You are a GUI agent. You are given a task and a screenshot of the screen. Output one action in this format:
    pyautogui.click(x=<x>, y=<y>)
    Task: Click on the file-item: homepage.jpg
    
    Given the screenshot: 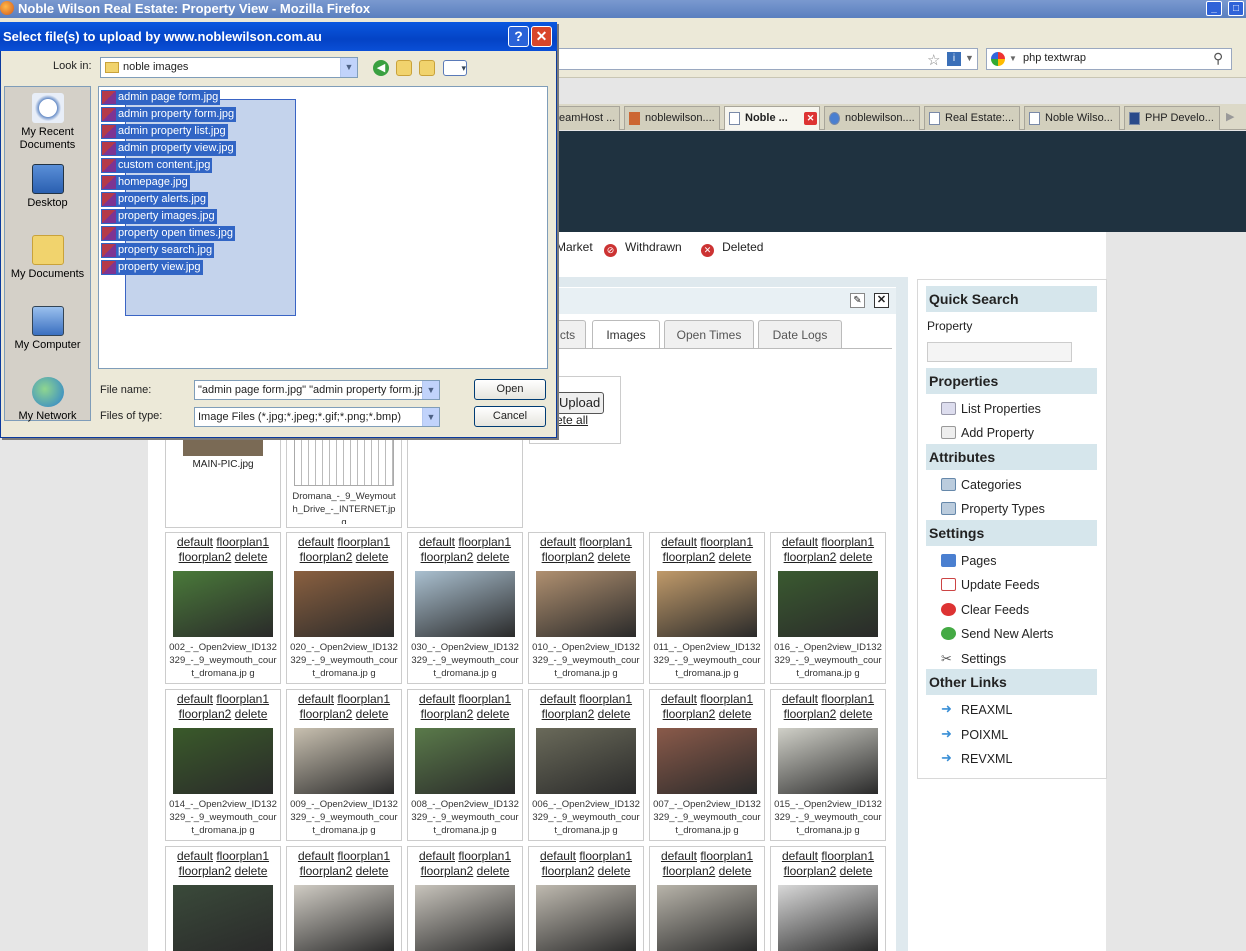 What is the action you would take?
    pyautogui.click(x=145, y=182)
    